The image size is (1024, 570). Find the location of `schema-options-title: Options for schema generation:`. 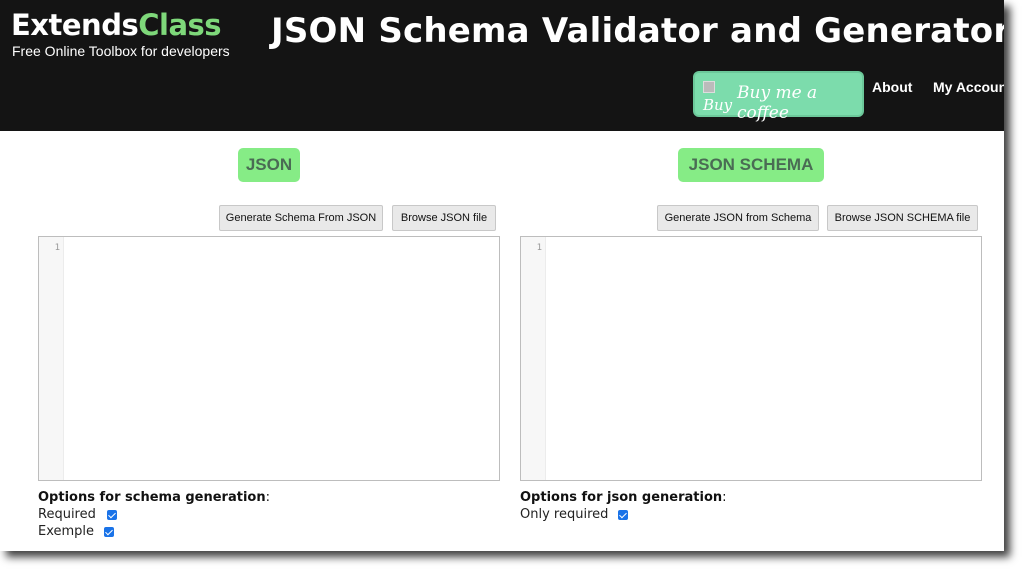

schema-options-title: Options for schema generation: is located at coordinates (154, 497).